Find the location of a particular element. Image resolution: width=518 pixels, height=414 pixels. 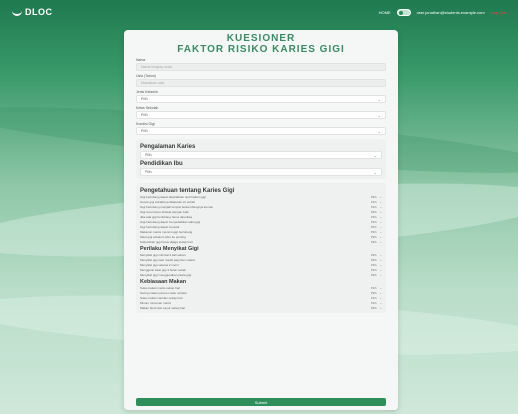

question-text: Makanan manis memicu gigi berlubang is located at coordinates (166, 231).